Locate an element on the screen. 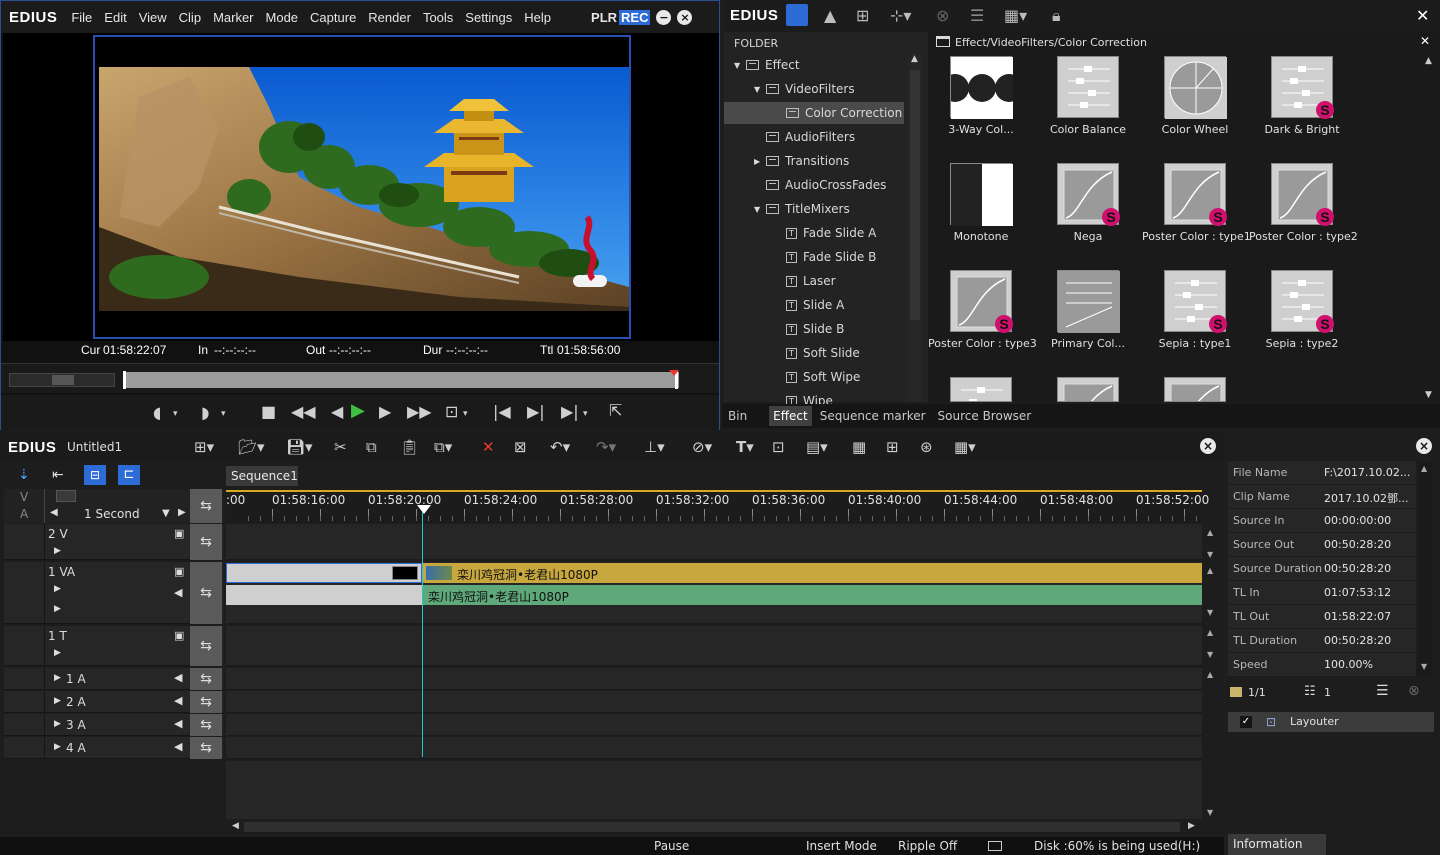 This screenshot has width=1440, height=855. hscroll-thumb is located at coordinates (712, 827).